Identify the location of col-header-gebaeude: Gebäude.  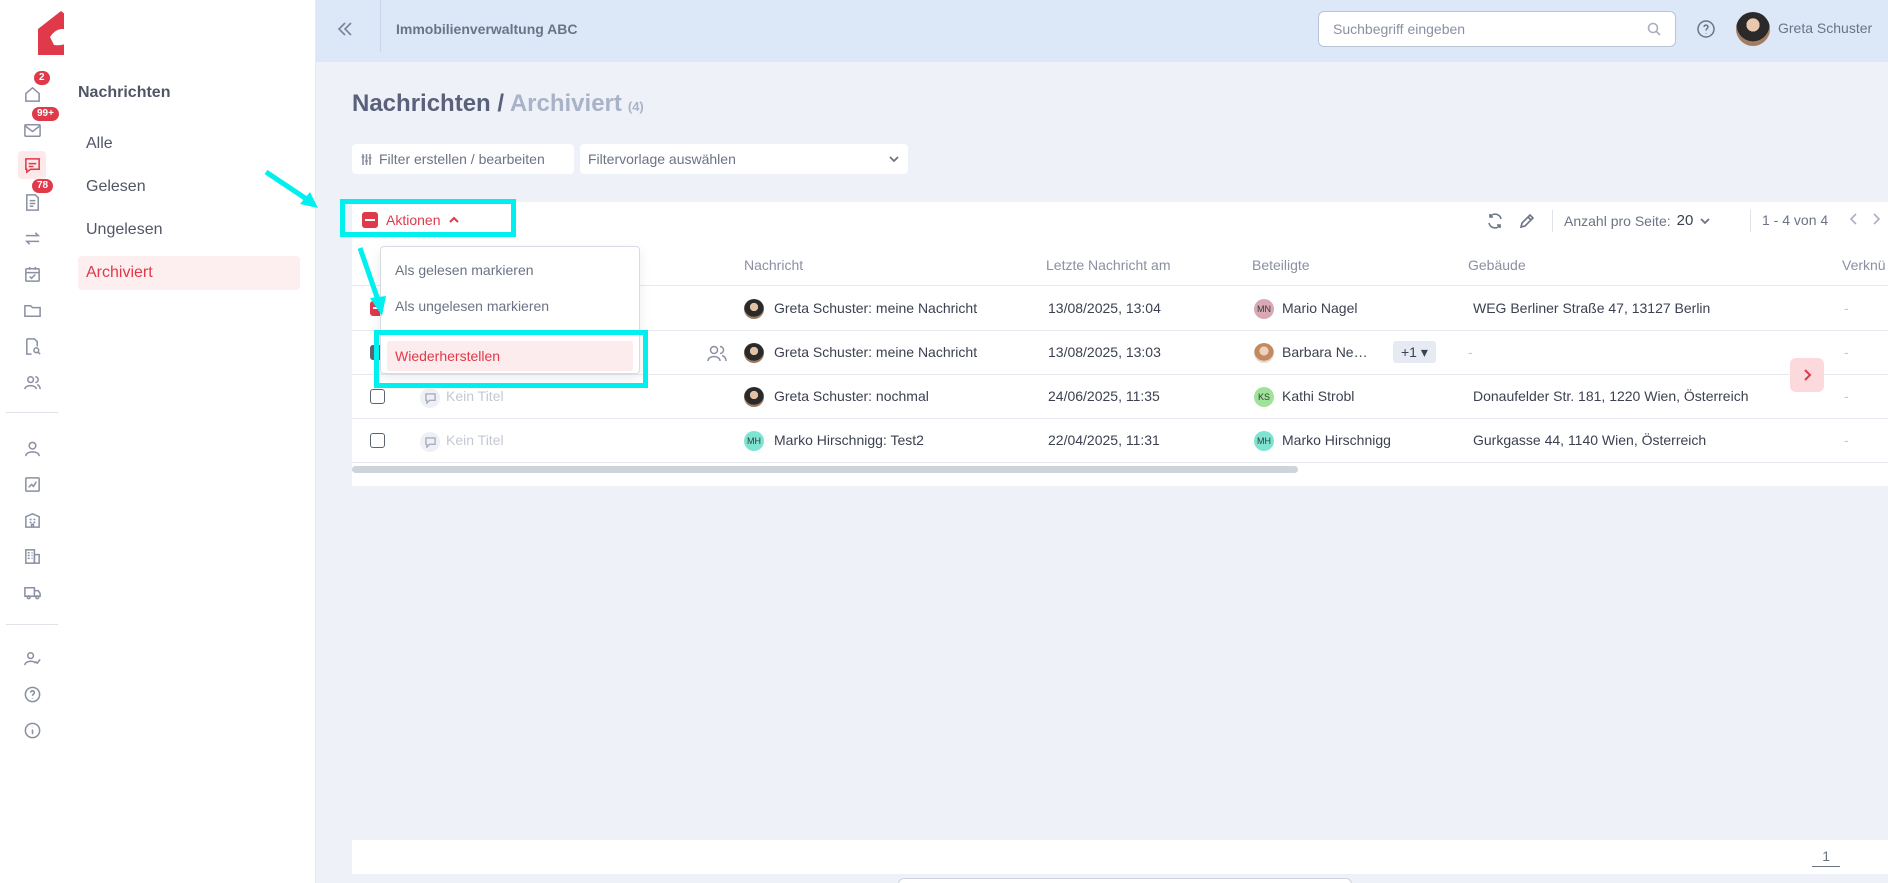
(1497, 265).